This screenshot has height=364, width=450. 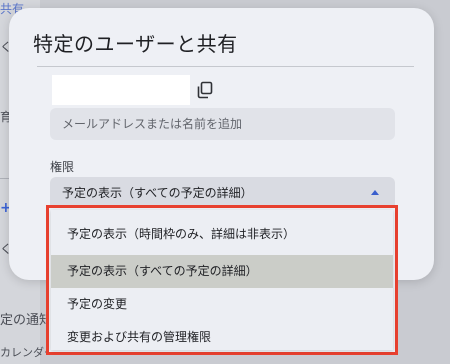 I want to click on dialog-divider, so click(x=225, y=66).